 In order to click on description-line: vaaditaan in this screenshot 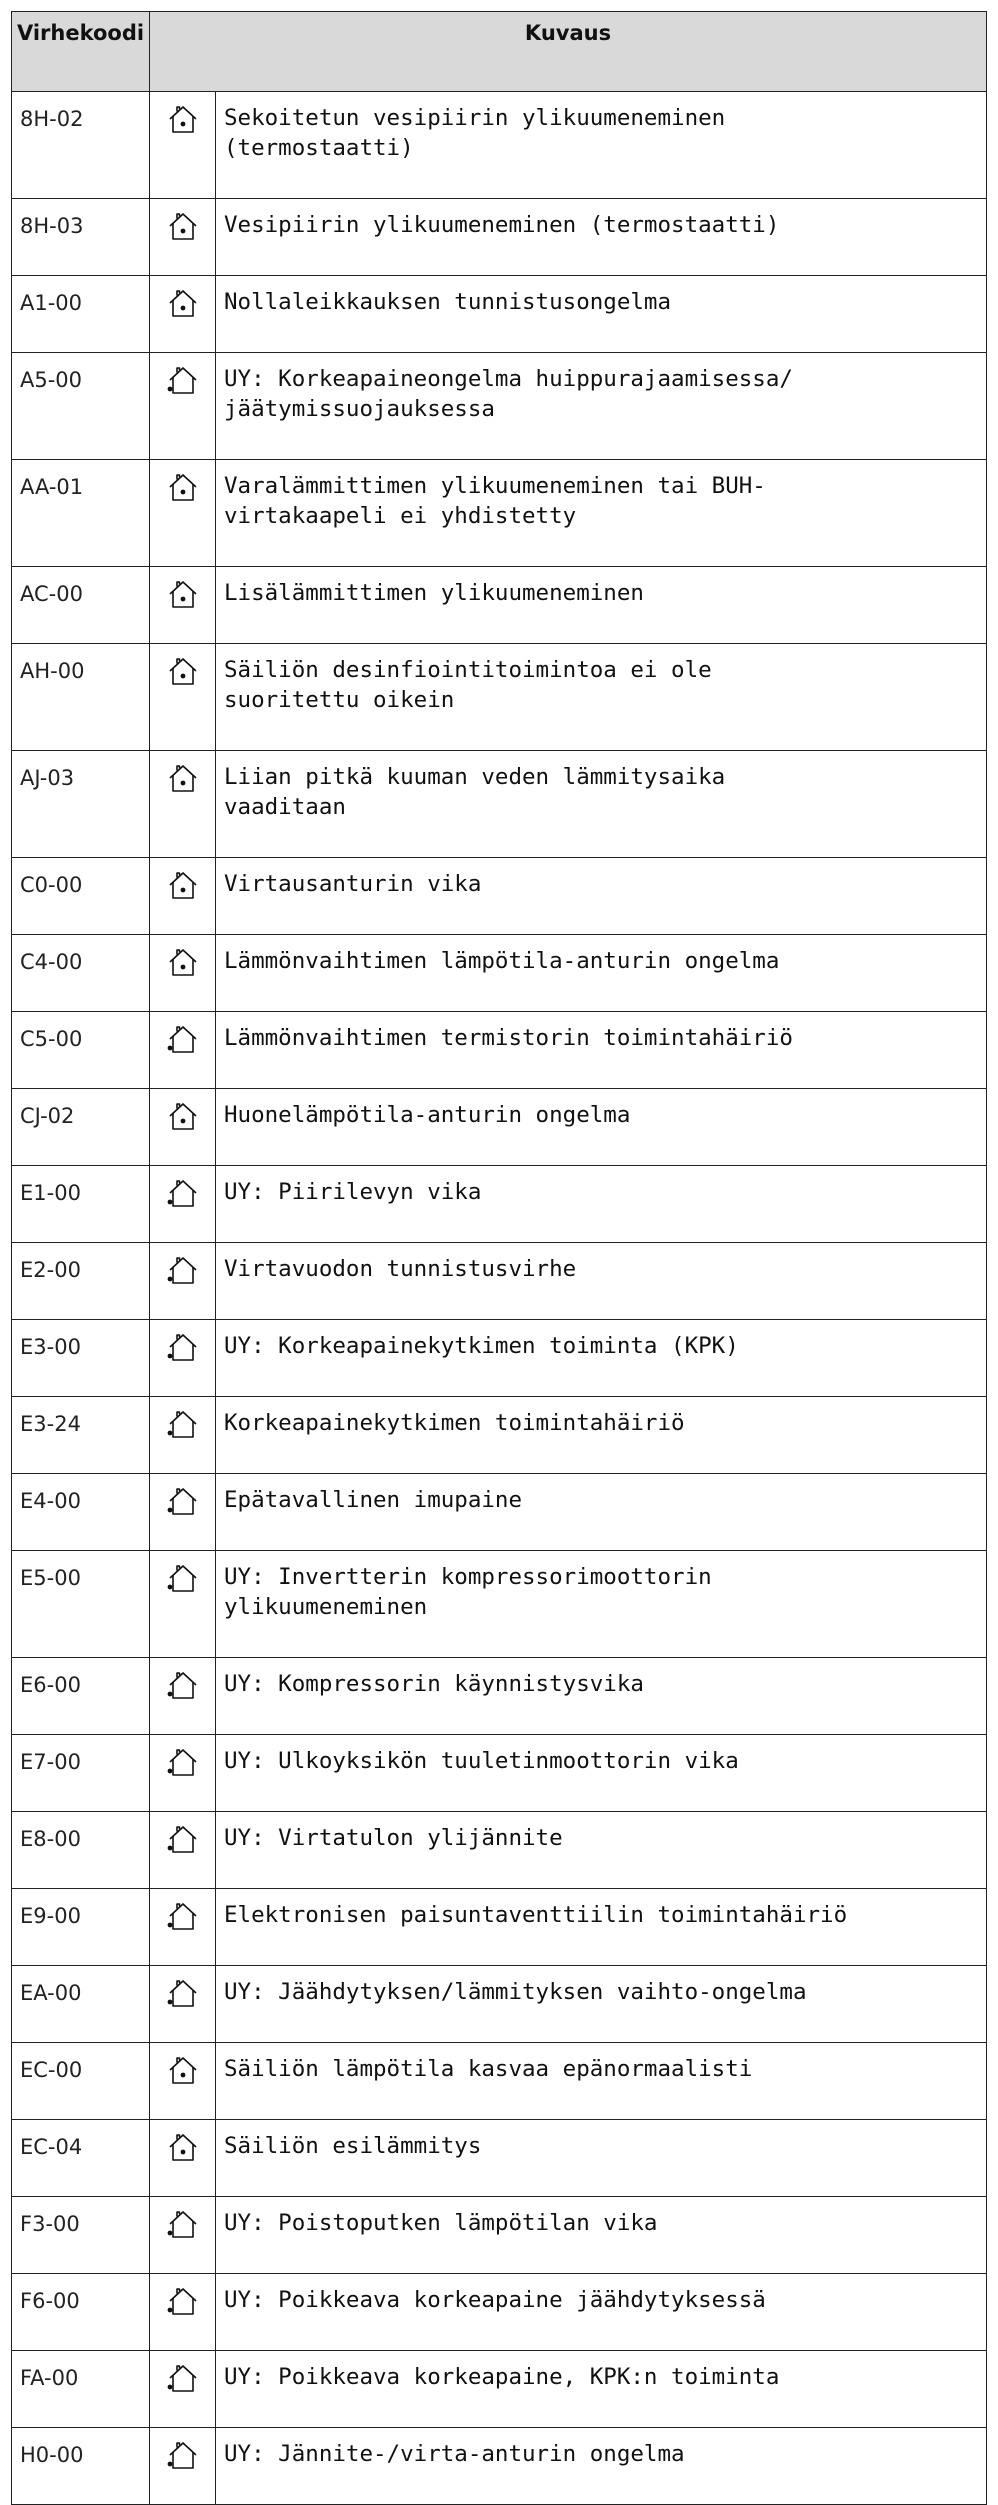, I will do `click(285, 807)`.